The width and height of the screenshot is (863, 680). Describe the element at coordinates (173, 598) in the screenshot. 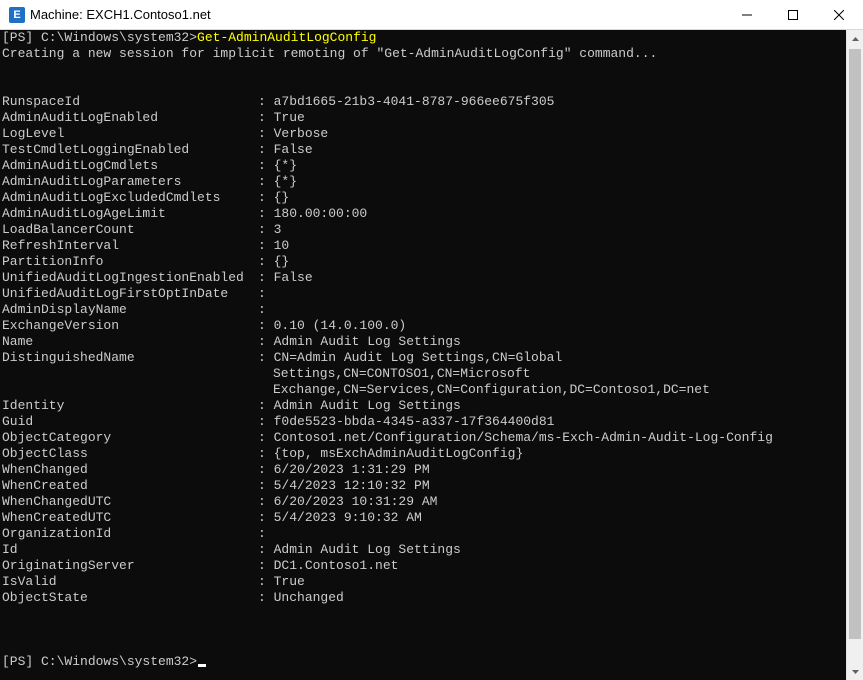

I see `property-line: ObjectState: Unchanged` at that location.